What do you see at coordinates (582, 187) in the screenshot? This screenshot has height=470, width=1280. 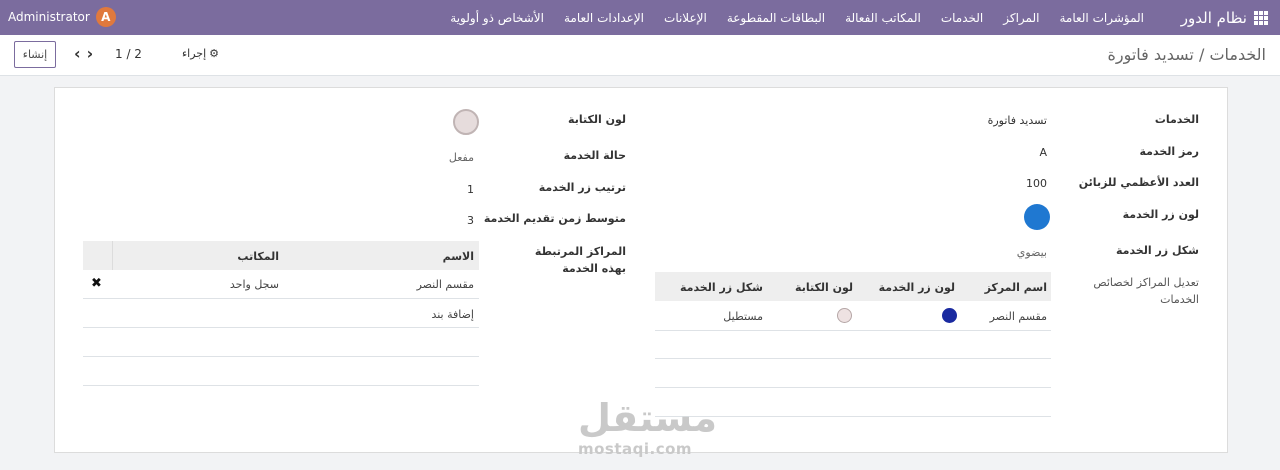 I see `order-label: ترتيب زر الخدمة` at bounding box center [582, 187].